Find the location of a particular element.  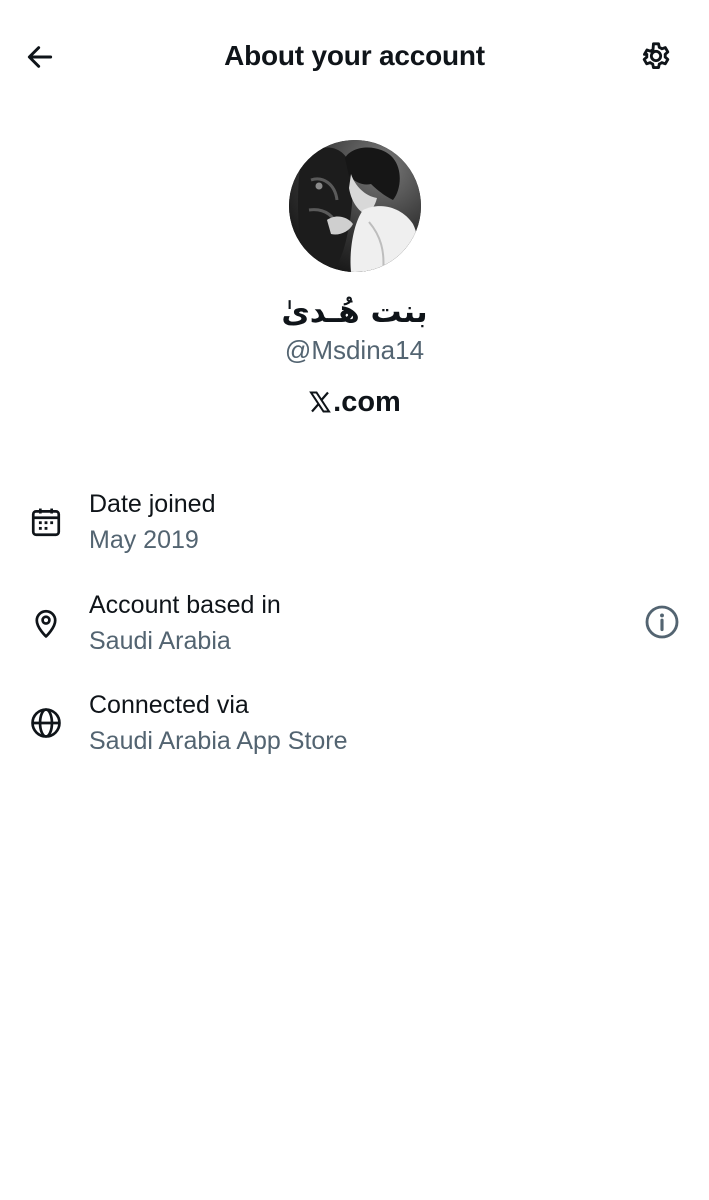

gear-icon is located at coordinates (656, 55).